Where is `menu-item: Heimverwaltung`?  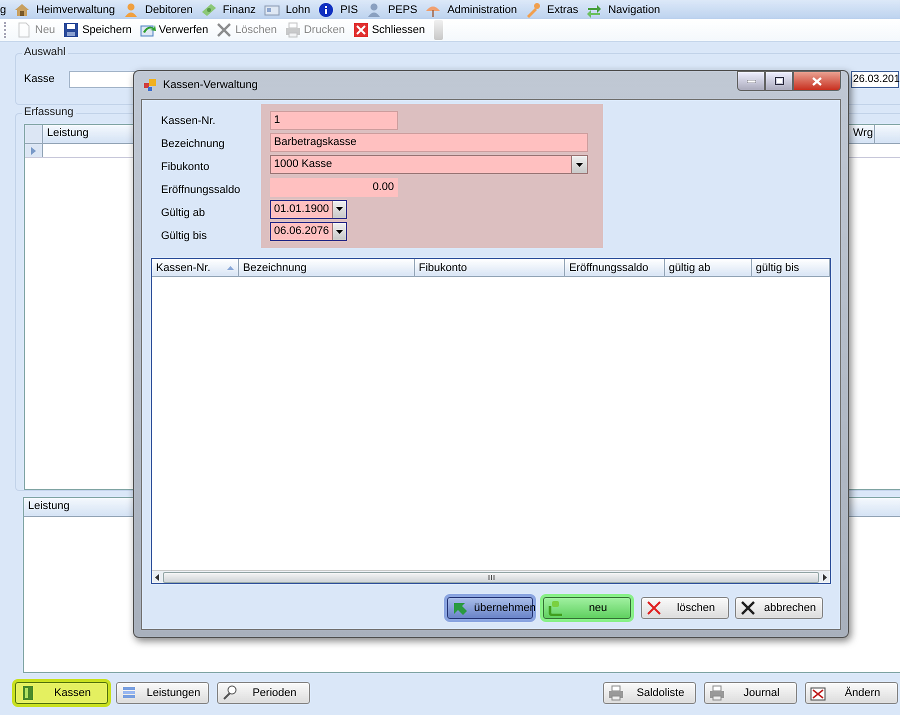
menu-item: Heimverwaltung is located at coordinates (76, 10).